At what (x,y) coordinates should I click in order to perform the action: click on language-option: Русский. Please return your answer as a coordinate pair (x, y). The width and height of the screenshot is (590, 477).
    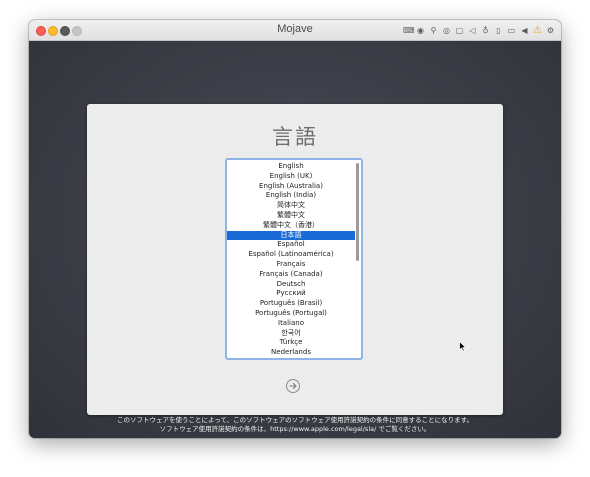
    Looking at the image, I should click on (291, 294).